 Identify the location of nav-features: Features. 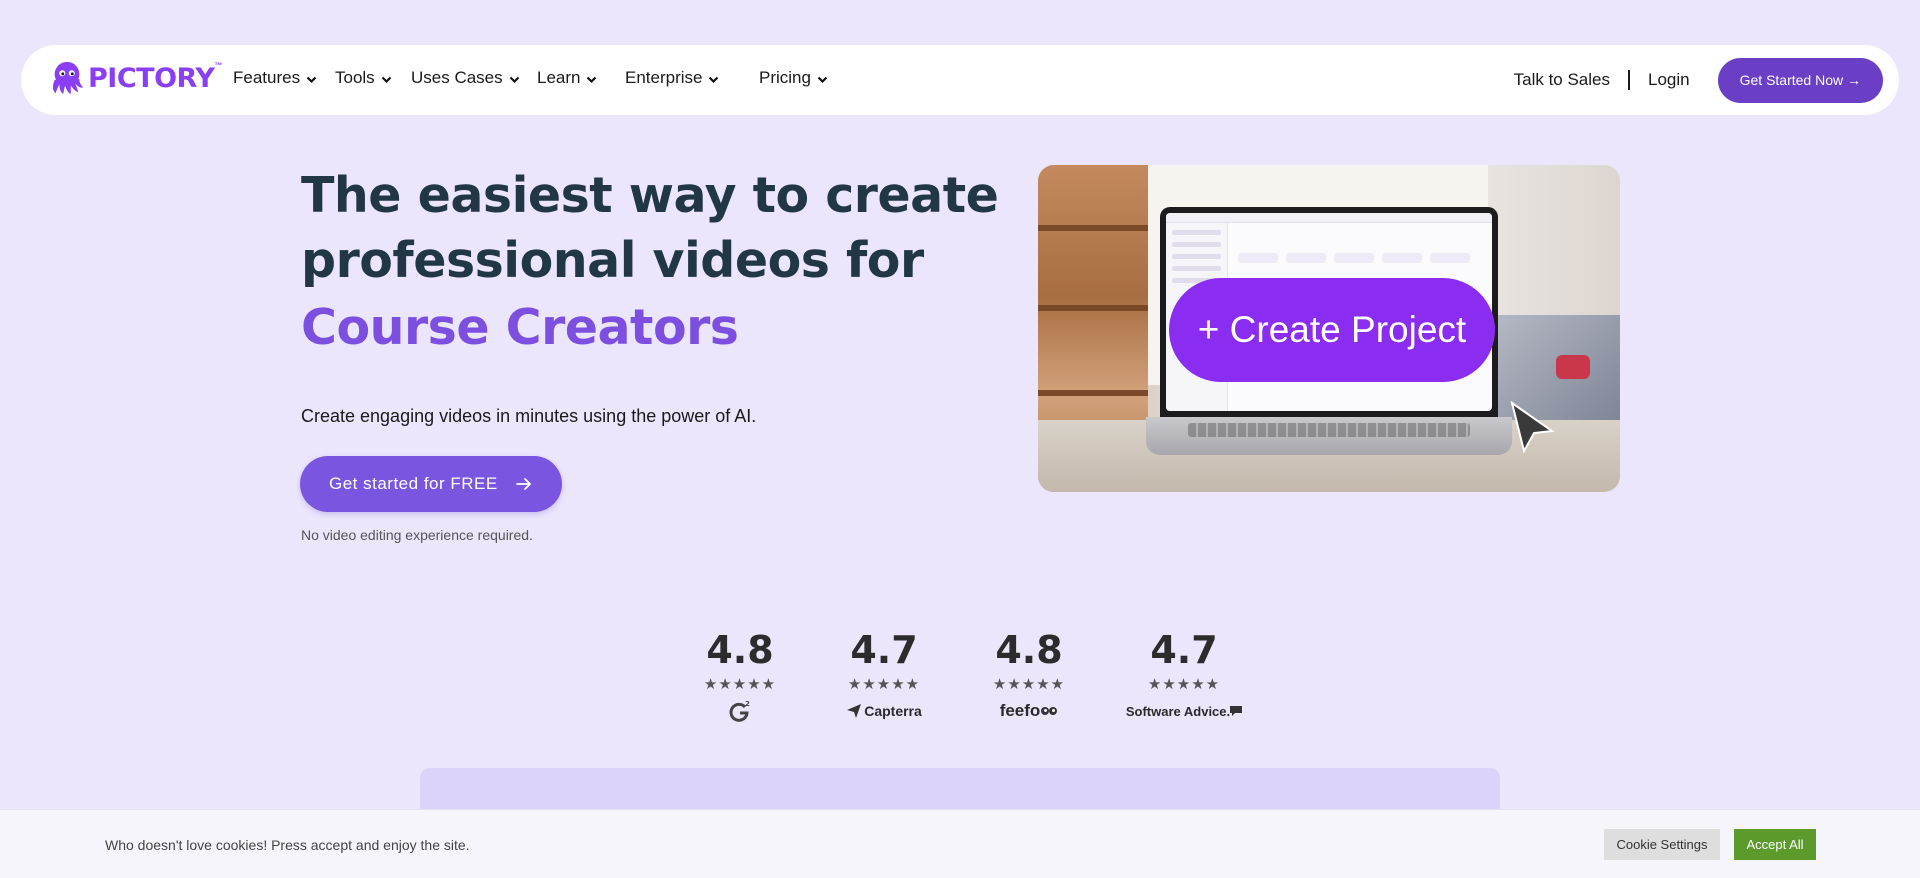
(275, 78).